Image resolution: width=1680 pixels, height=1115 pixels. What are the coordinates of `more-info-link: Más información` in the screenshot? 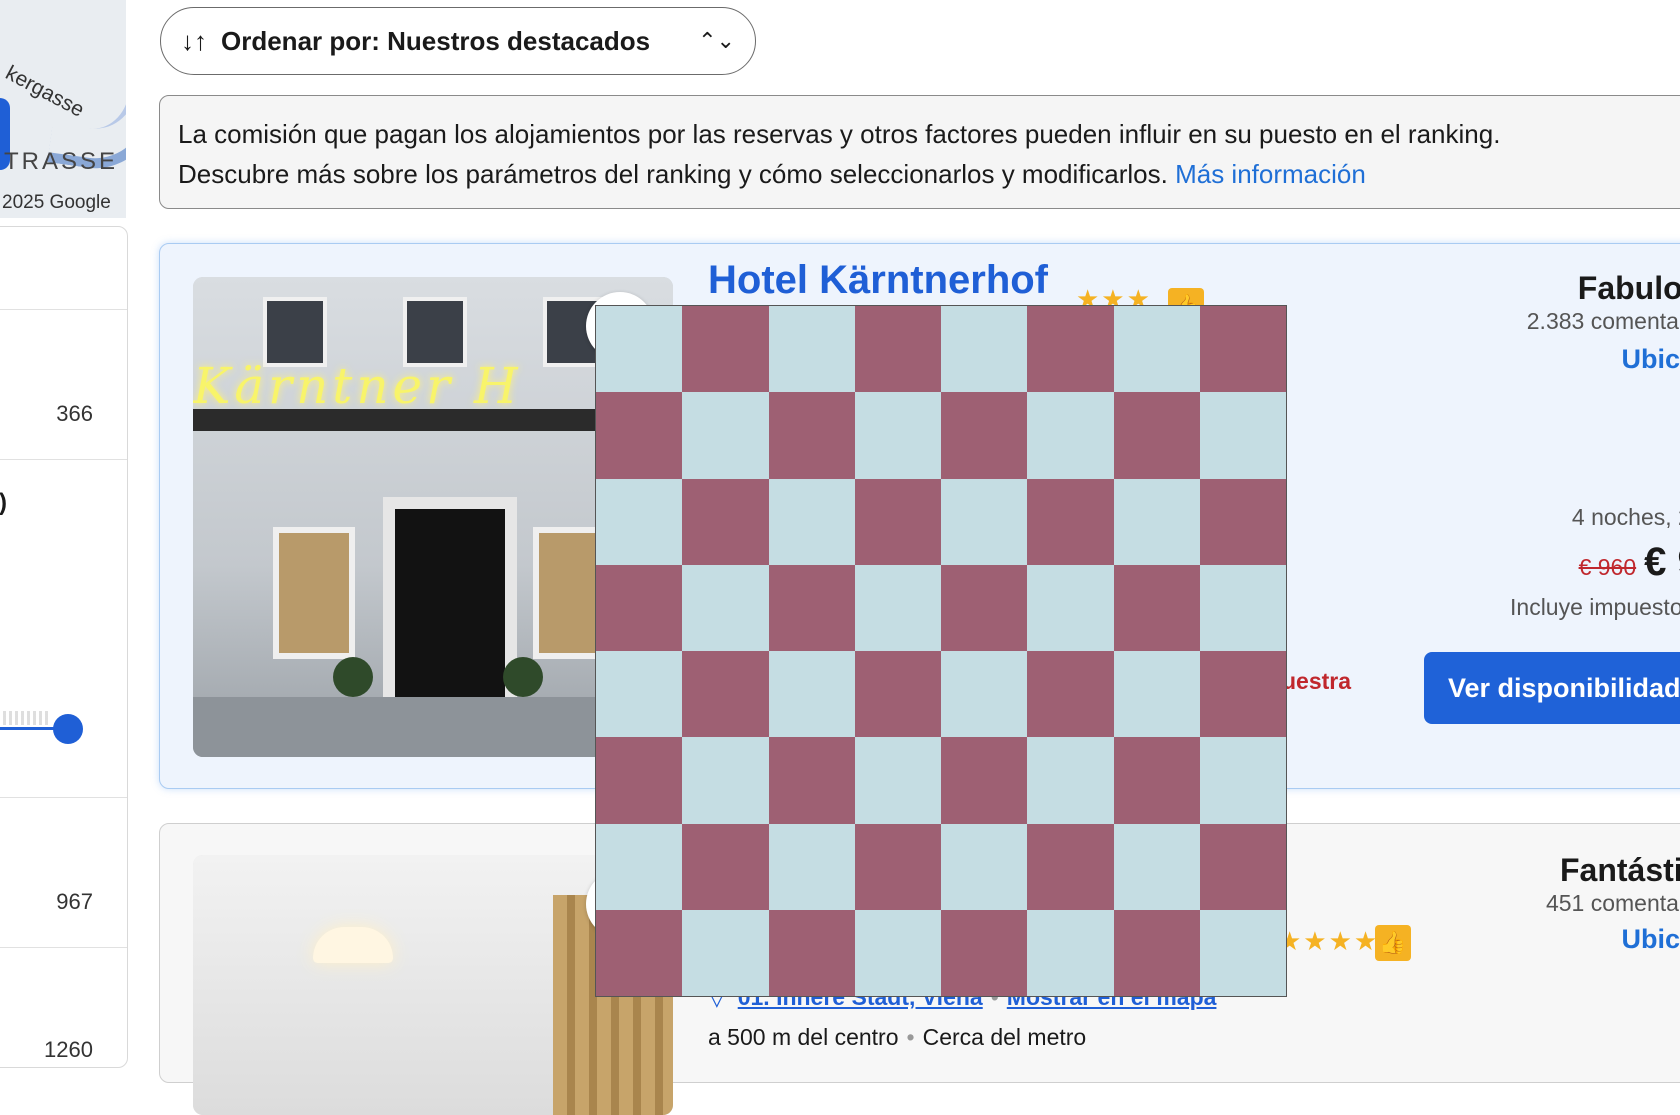 It's located at (1270, 174).